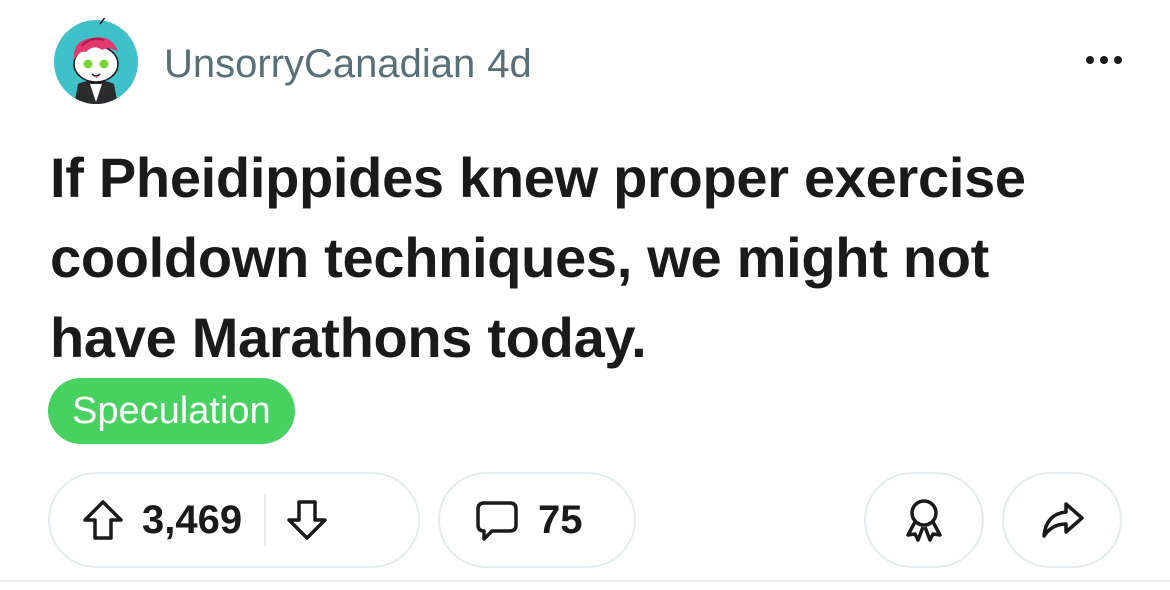 The width and height of the screenshot is (1170, 590). I want to click on author-username: UnsorryCanadian, so click(319, 64).